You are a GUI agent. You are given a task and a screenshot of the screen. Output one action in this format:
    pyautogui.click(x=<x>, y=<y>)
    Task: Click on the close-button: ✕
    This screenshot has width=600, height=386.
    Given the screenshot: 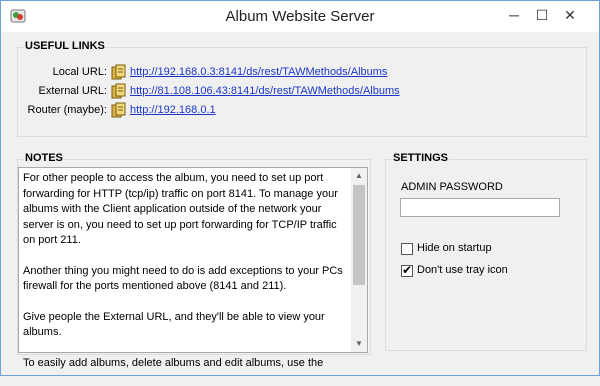 What is the action you would take?
    pyautogui.click(x=570, y=15)
    